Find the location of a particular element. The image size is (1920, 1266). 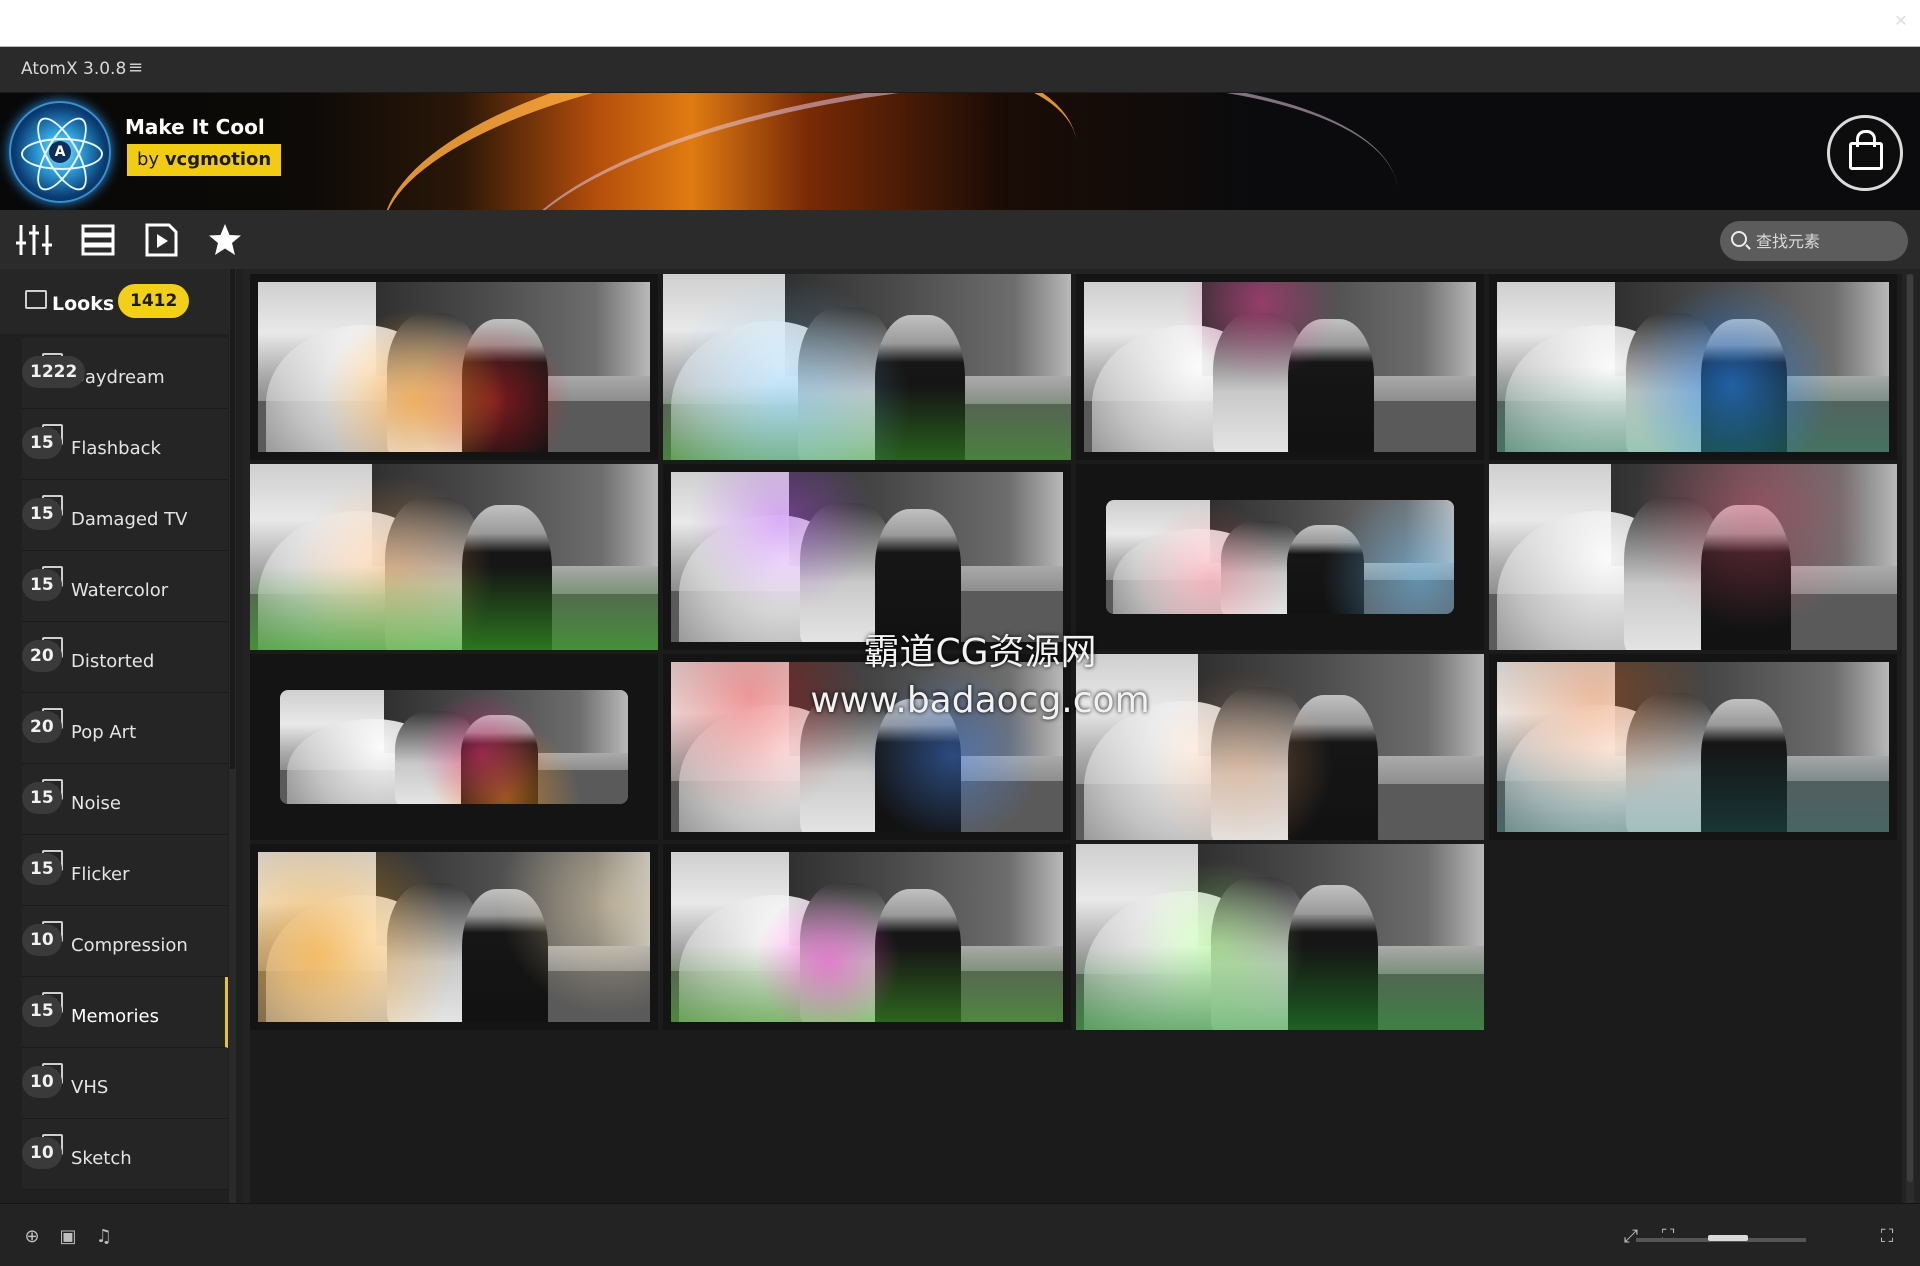

author-tag: by vcgmotion is located at coordinates (204, 160).